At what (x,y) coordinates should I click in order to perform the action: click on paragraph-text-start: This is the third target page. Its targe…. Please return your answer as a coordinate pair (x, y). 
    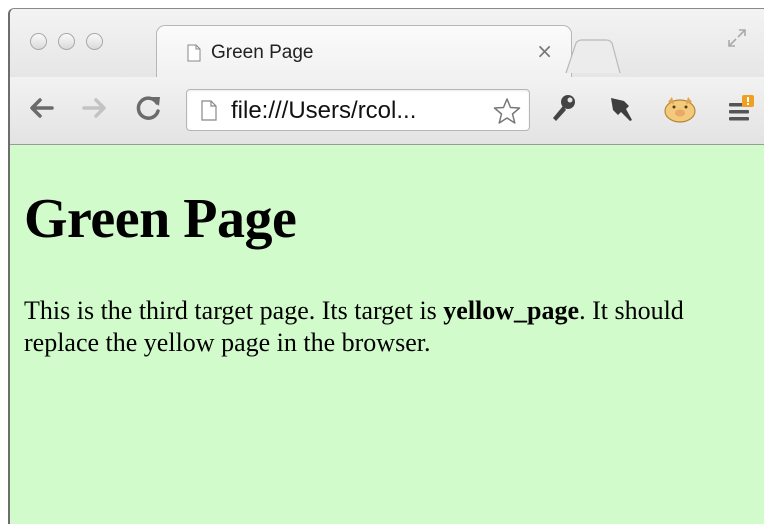
    Looking at the image, I should click on (234, 310).